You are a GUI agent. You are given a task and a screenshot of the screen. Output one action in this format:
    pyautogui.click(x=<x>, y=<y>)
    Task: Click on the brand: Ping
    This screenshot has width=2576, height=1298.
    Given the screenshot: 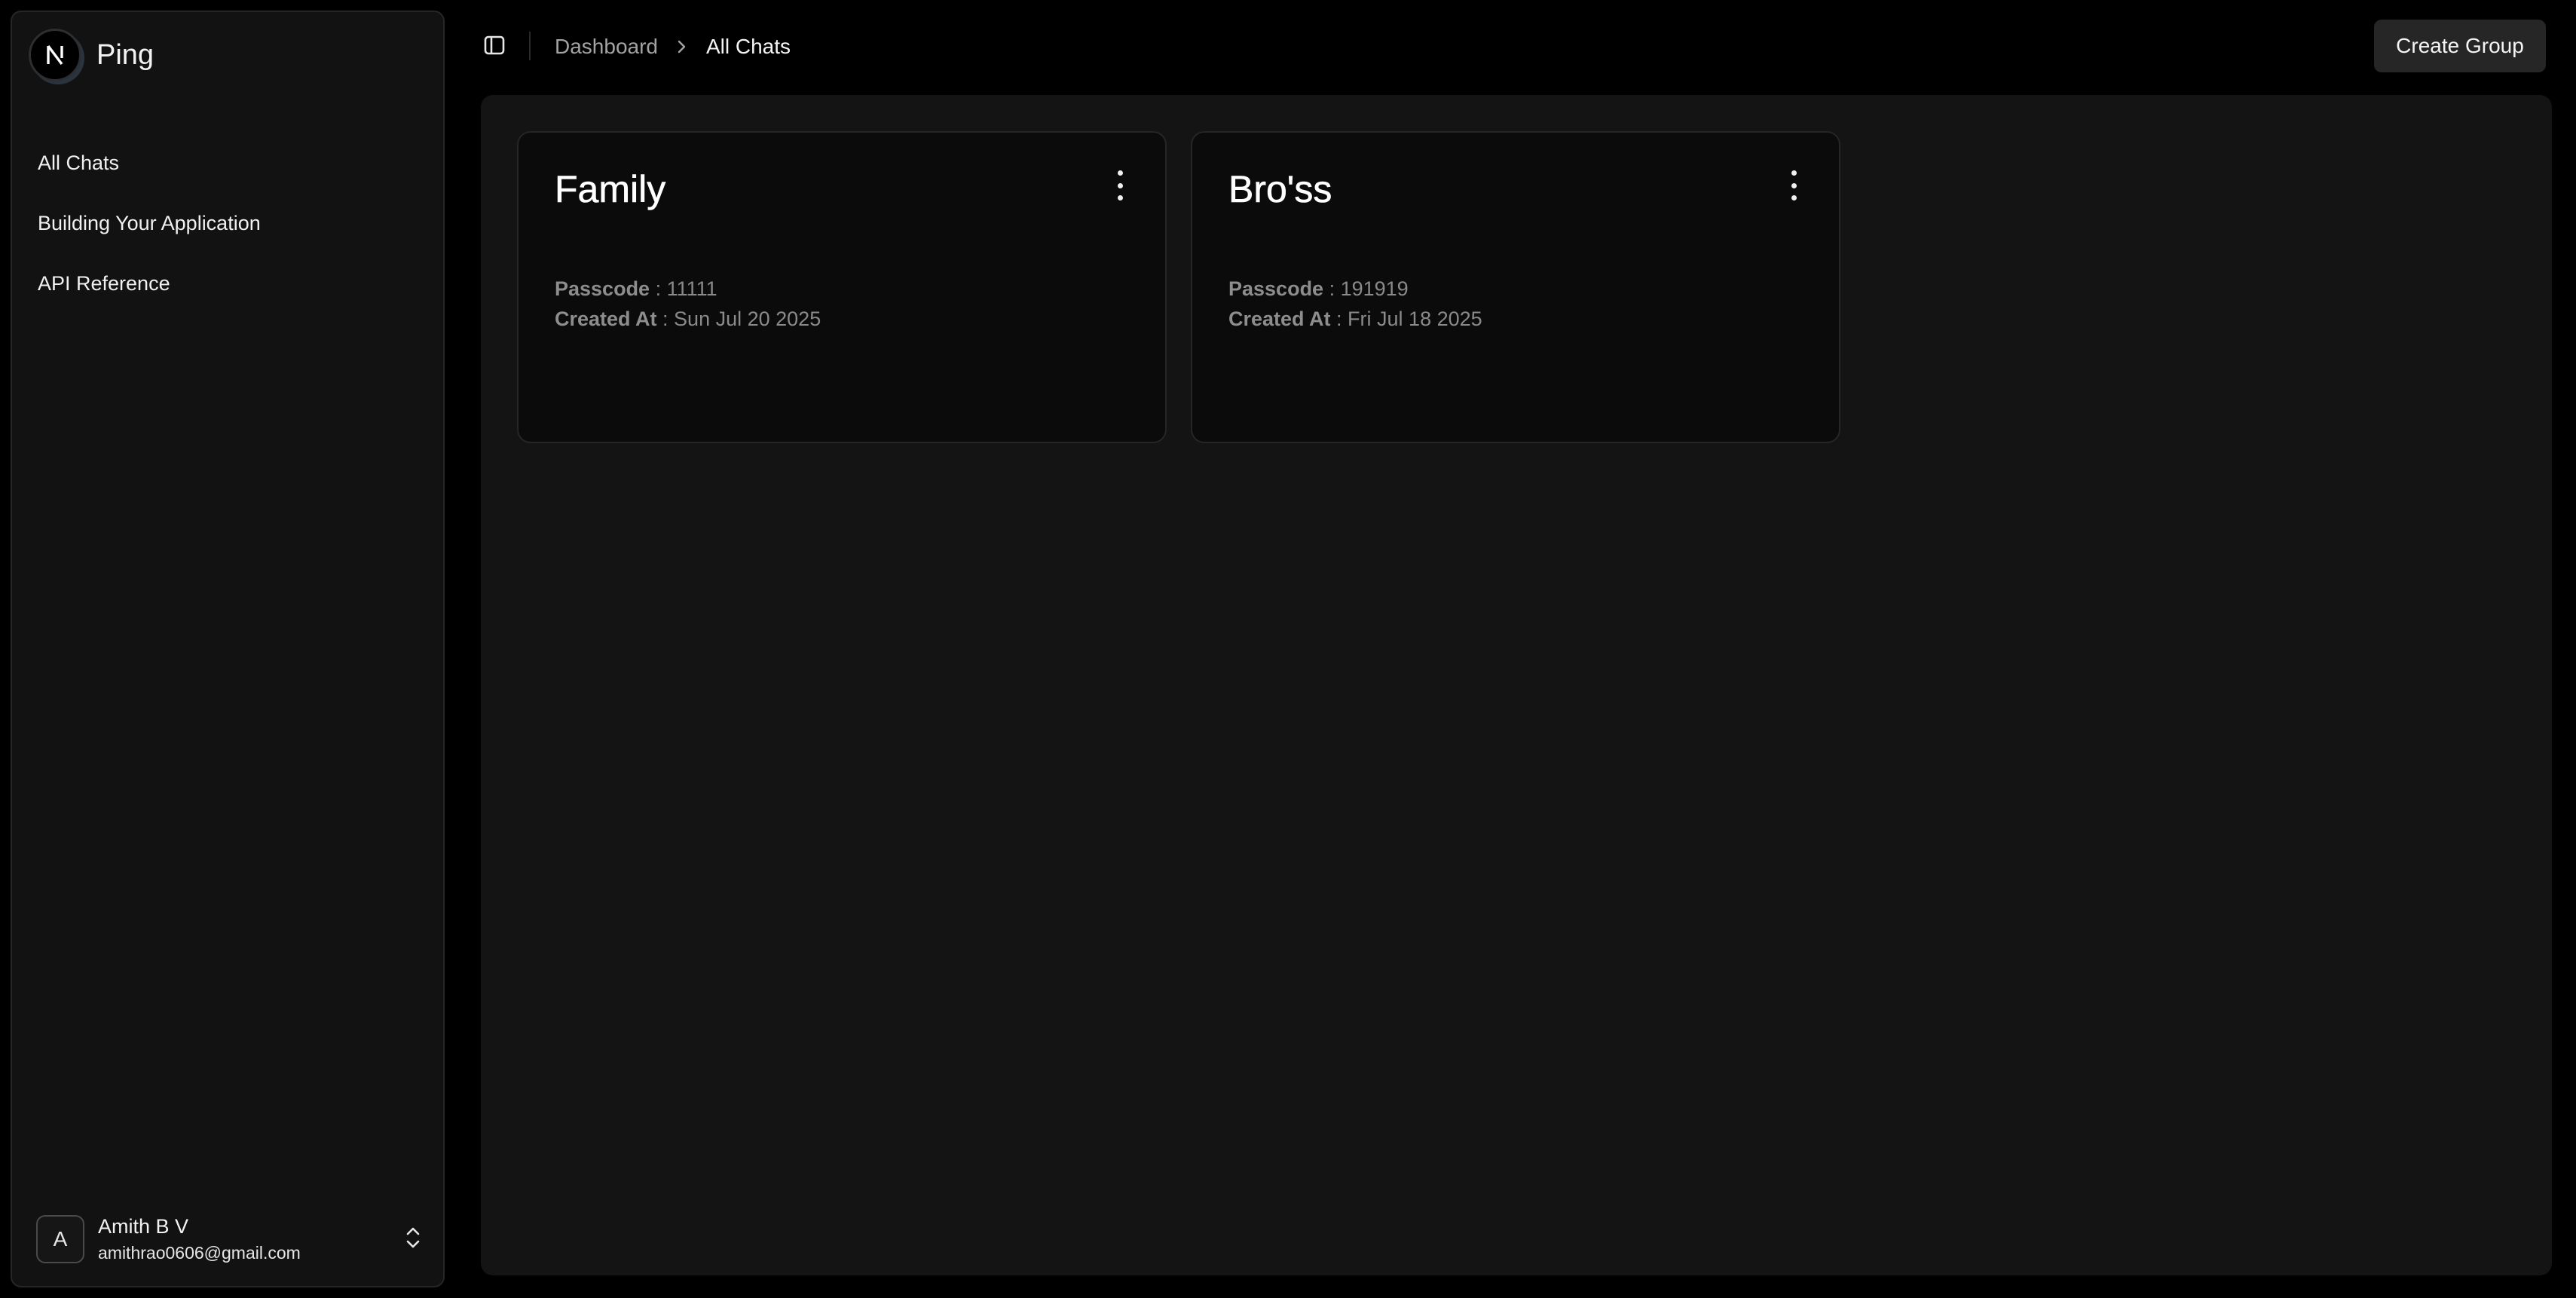 What is the action you would take?
    pyautogui.click(x=91, y=55)
    